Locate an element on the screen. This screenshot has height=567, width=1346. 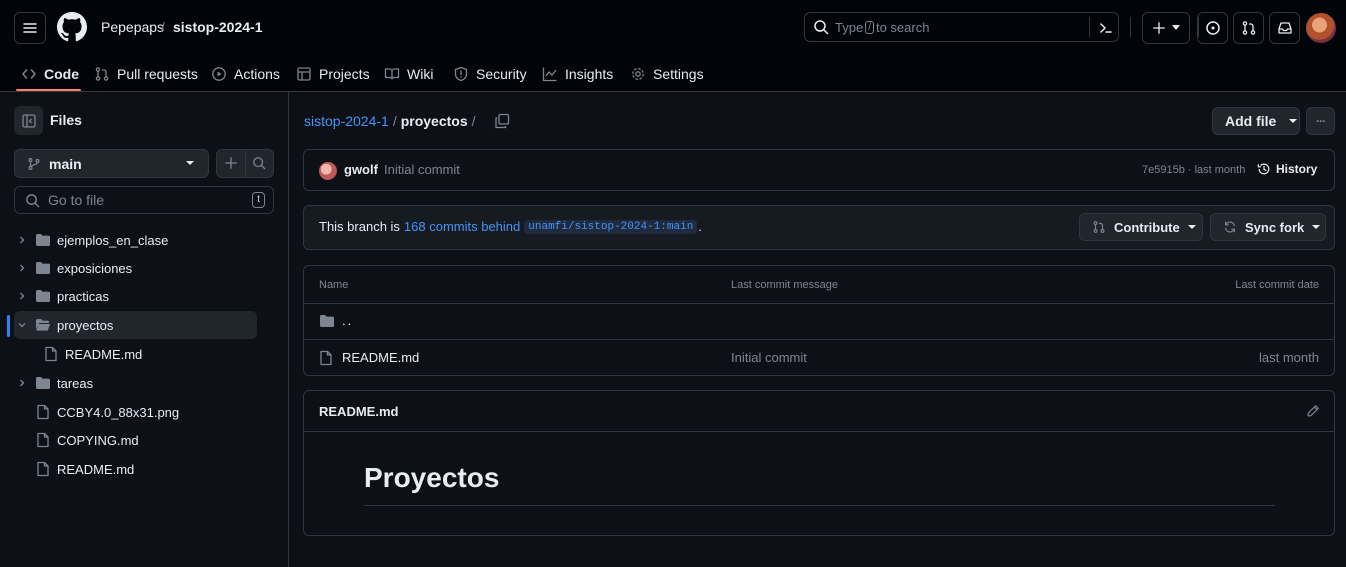
collapse-sidebar-button is located at coordinates (28, 120).